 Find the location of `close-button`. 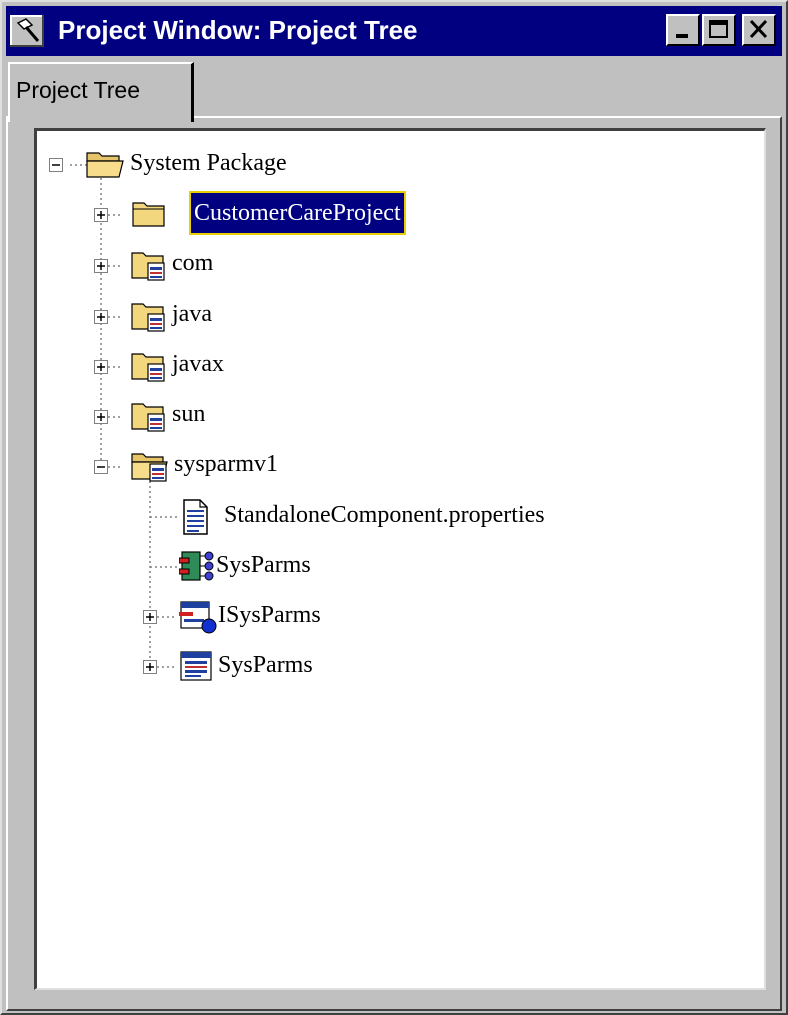

close-button is located at coordinates (759, 30).